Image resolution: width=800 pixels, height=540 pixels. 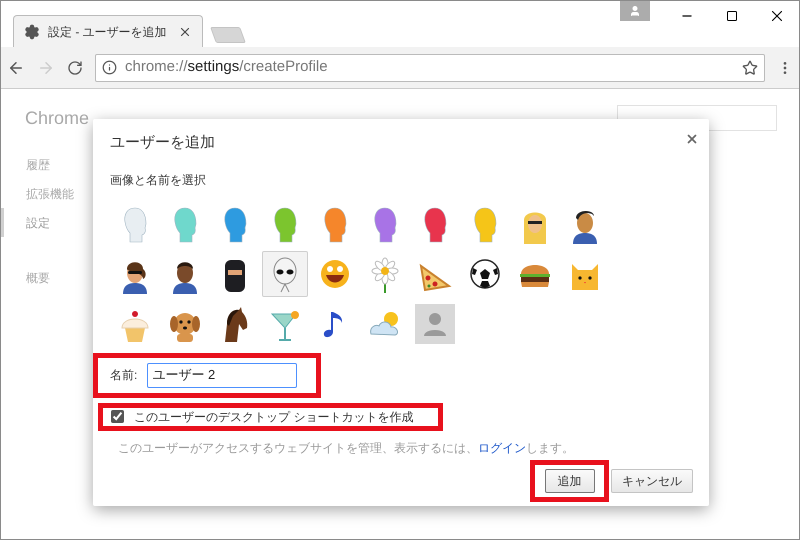 What do you see at coordinates (430, 68) in the screenshot?
I see `address-bar: chrome://settings/createProfile` at bounding box center [430, 68].